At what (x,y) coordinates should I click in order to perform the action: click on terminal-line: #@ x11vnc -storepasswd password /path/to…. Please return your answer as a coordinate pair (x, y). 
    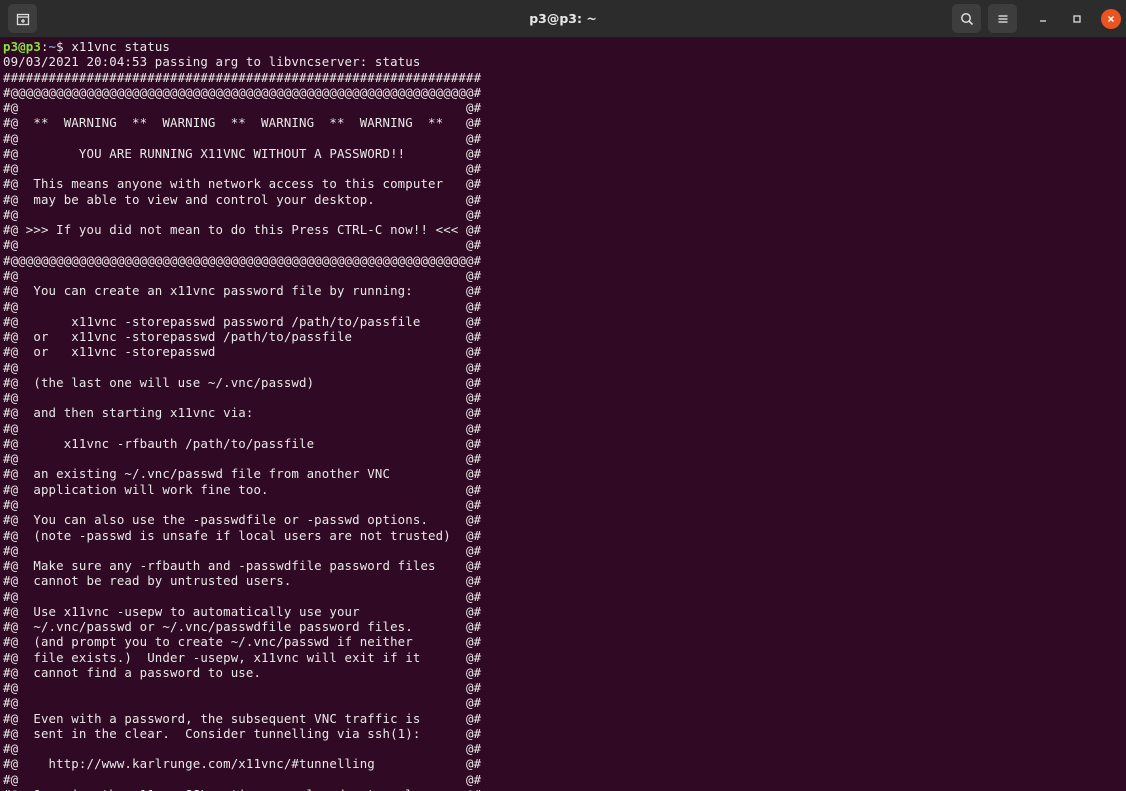
    Looking at the image, I should click on (242, 321).